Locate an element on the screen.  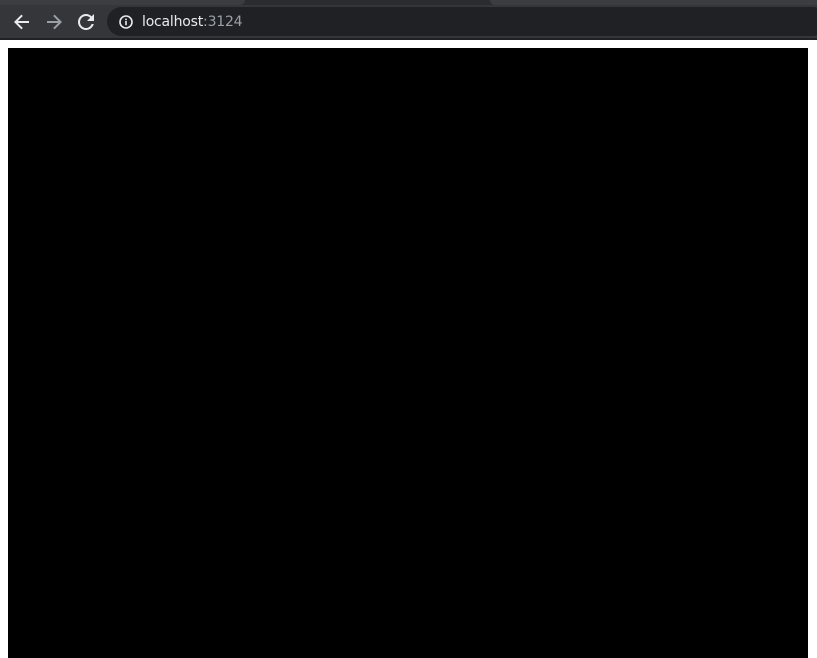
arrow-right-icon is located at coordinates (54, 21).